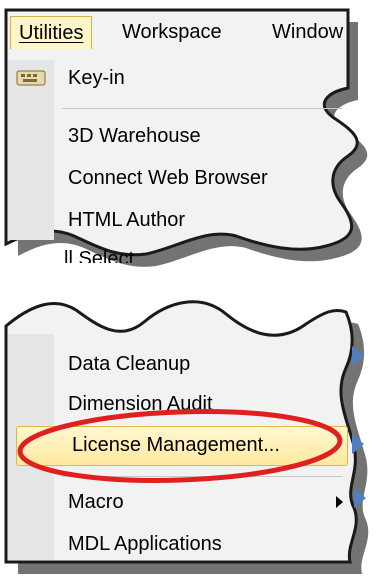 This screenshot has height=578, width=385. Describe the element at coordinates (180, 446) in the screenshot. I see `annotation-ellipse` at that location.